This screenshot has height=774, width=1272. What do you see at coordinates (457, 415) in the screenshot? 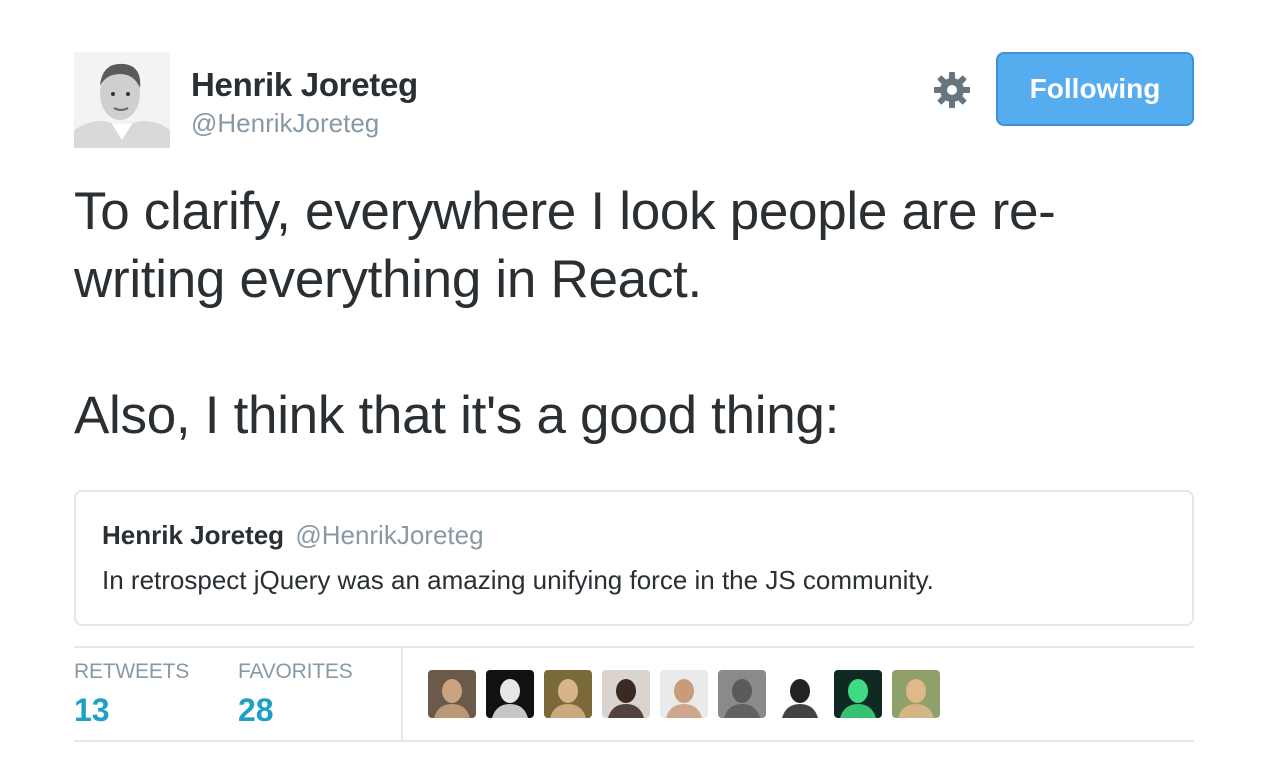
I see `tweet-paragraph-2: Also, I think that it's a good thing:` at bounding box center [457, 415].